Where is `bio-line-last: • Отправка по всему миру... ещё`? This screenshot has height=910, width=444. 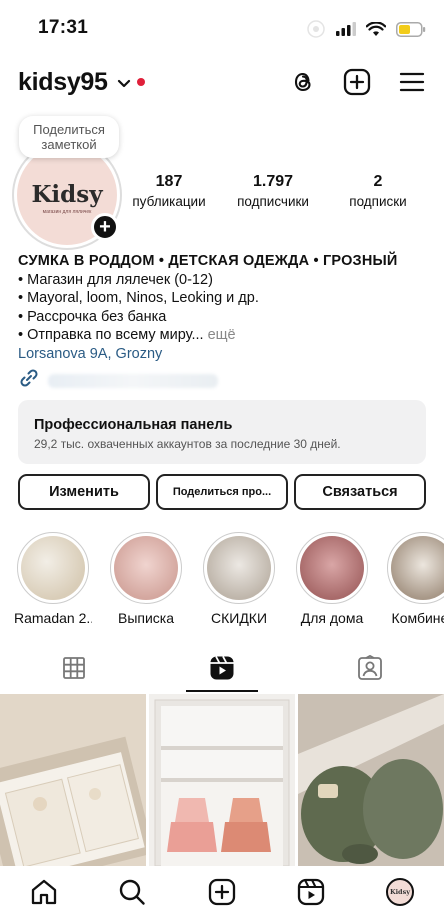 bio-line-last: • Отправка по всему миру... ещё is located at coordinates (223, 335).